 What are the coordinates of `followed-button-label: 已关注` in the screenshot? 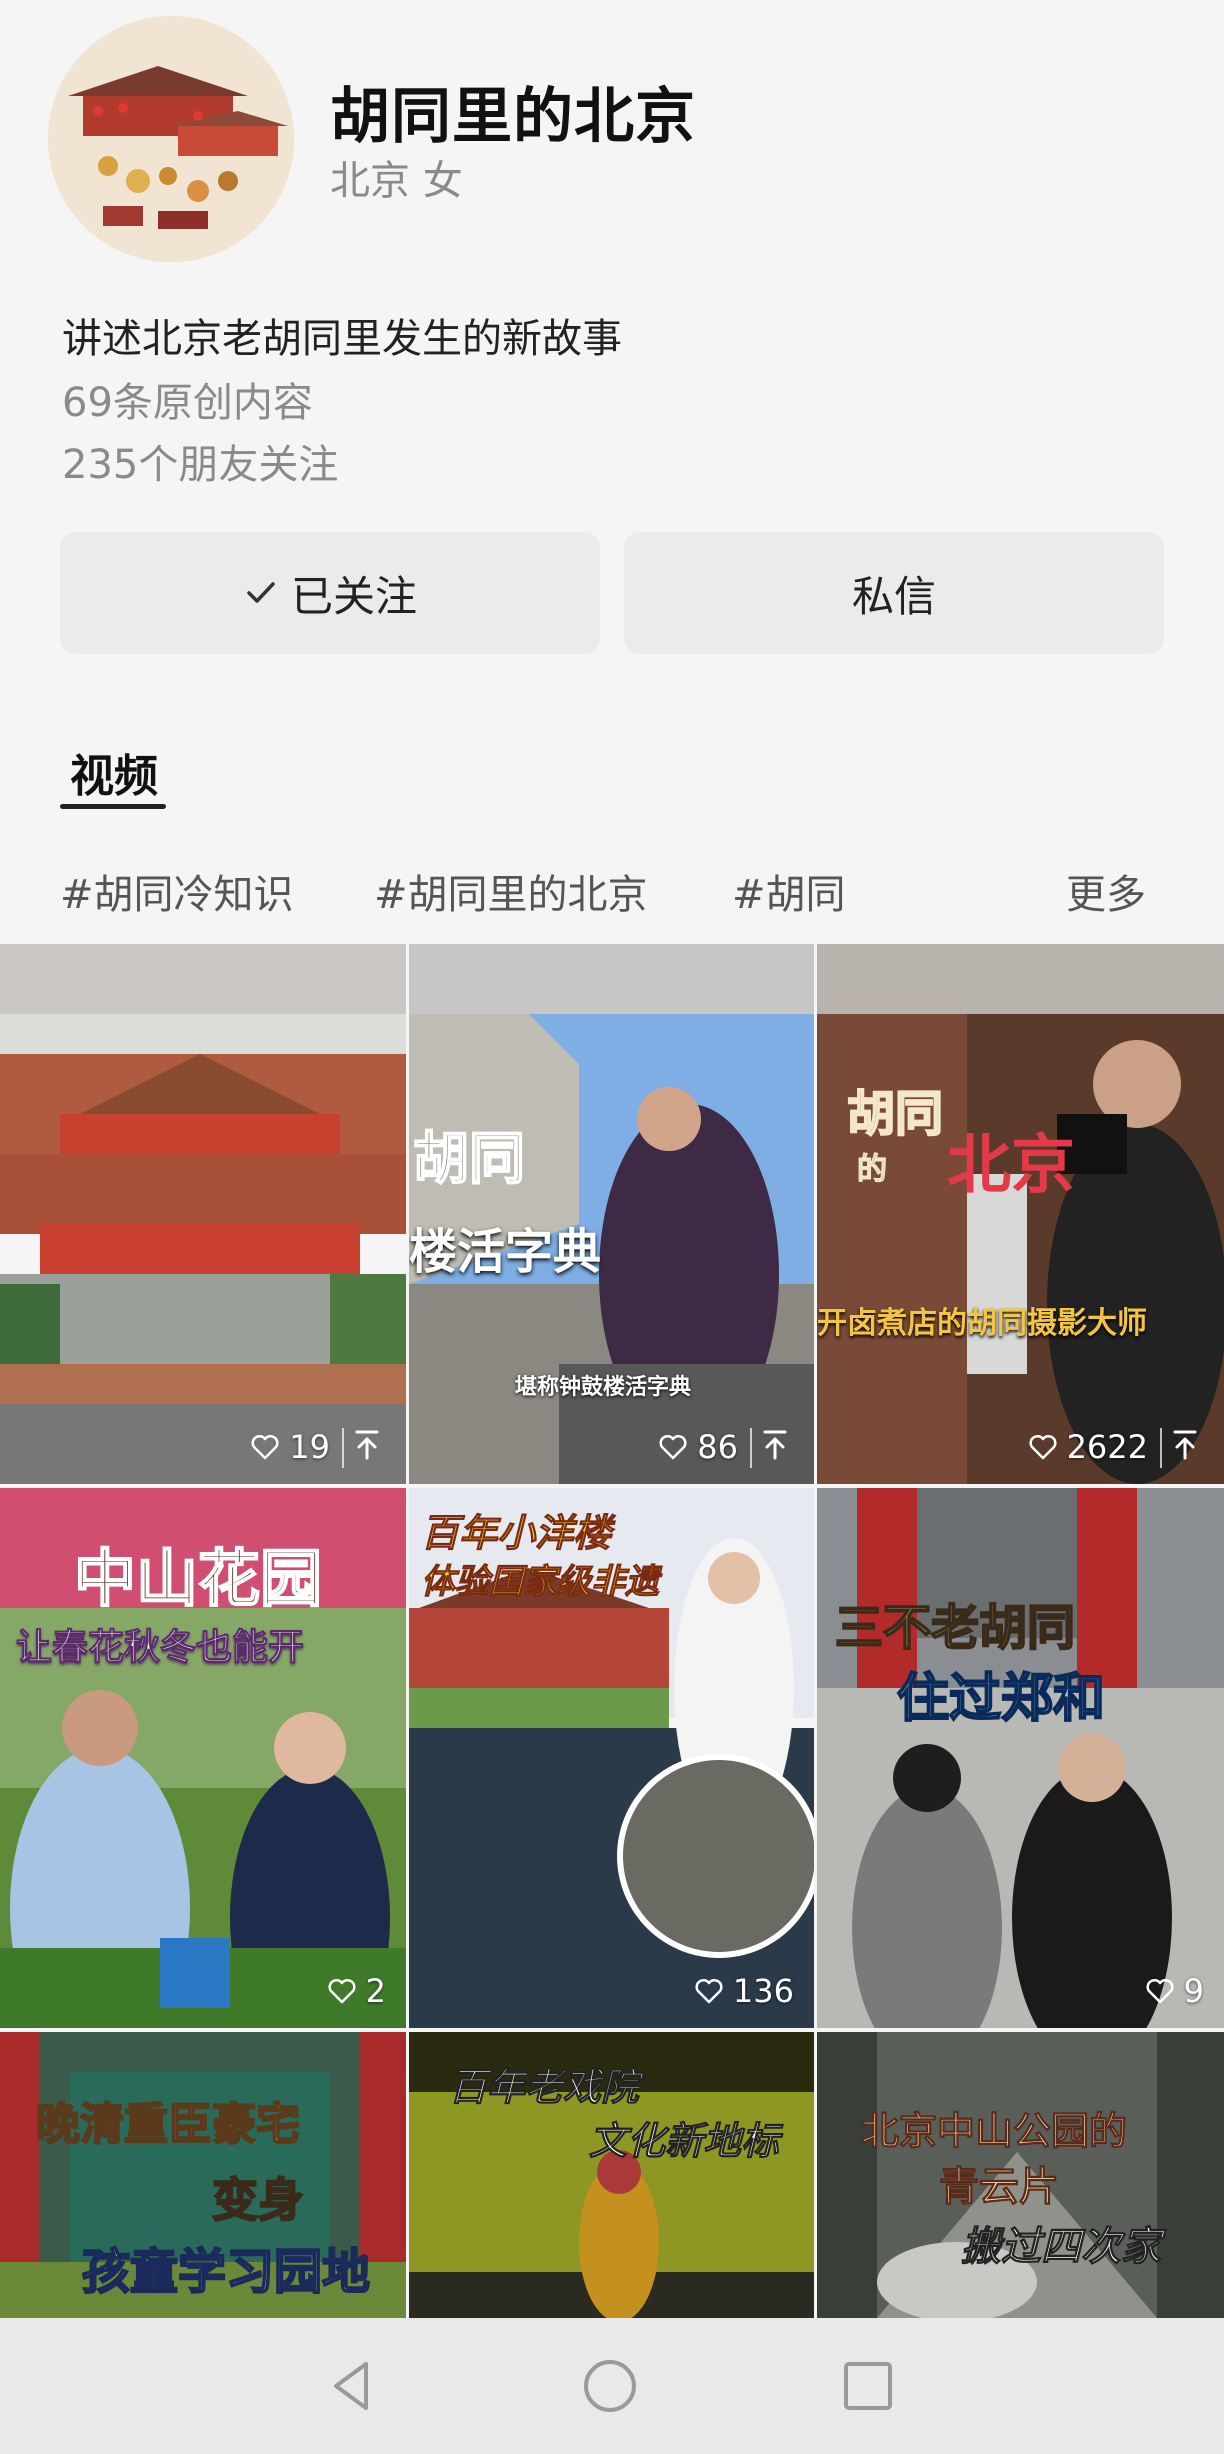 It's located at (353, 596).